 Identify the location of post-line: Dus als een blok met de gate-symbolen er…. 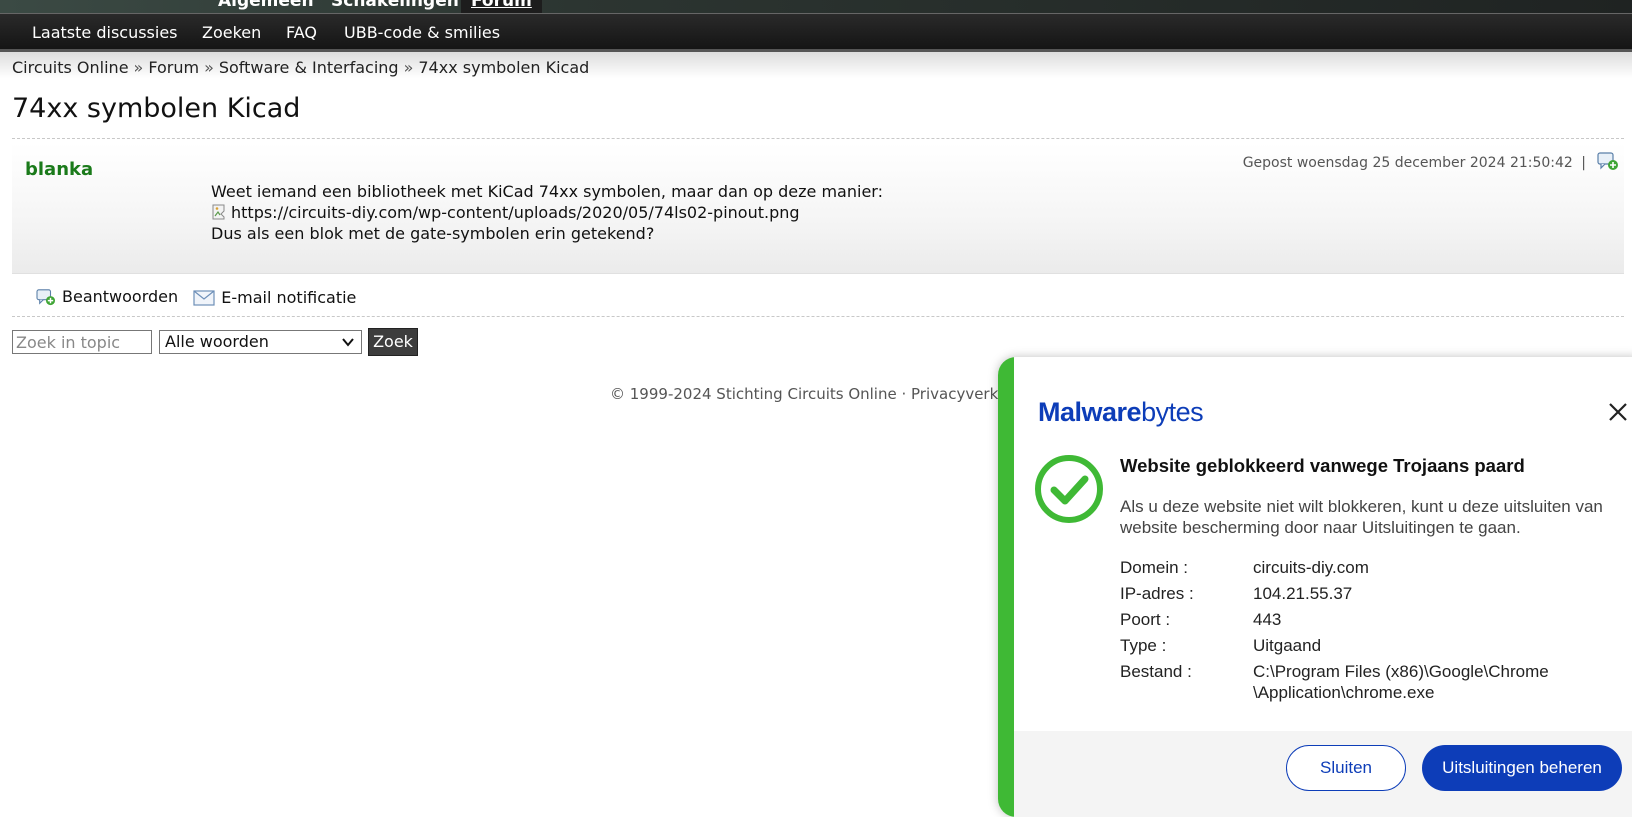
(433, 233).